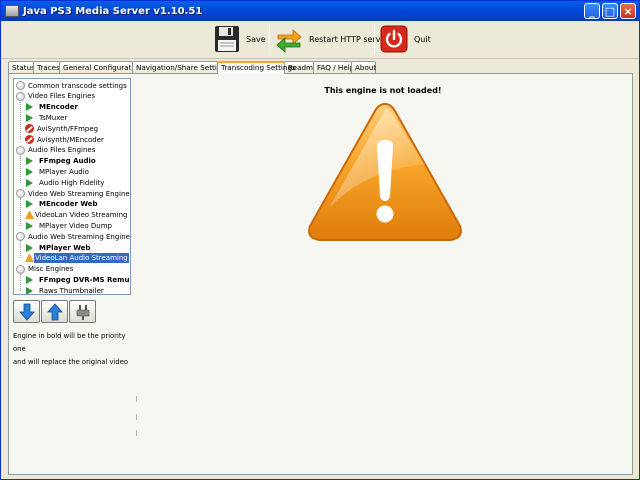 This screenshot has width=640, height=480. Describe the element at coordinates (240, 39) in the screenshot. I see `save-button: Save` at that location.